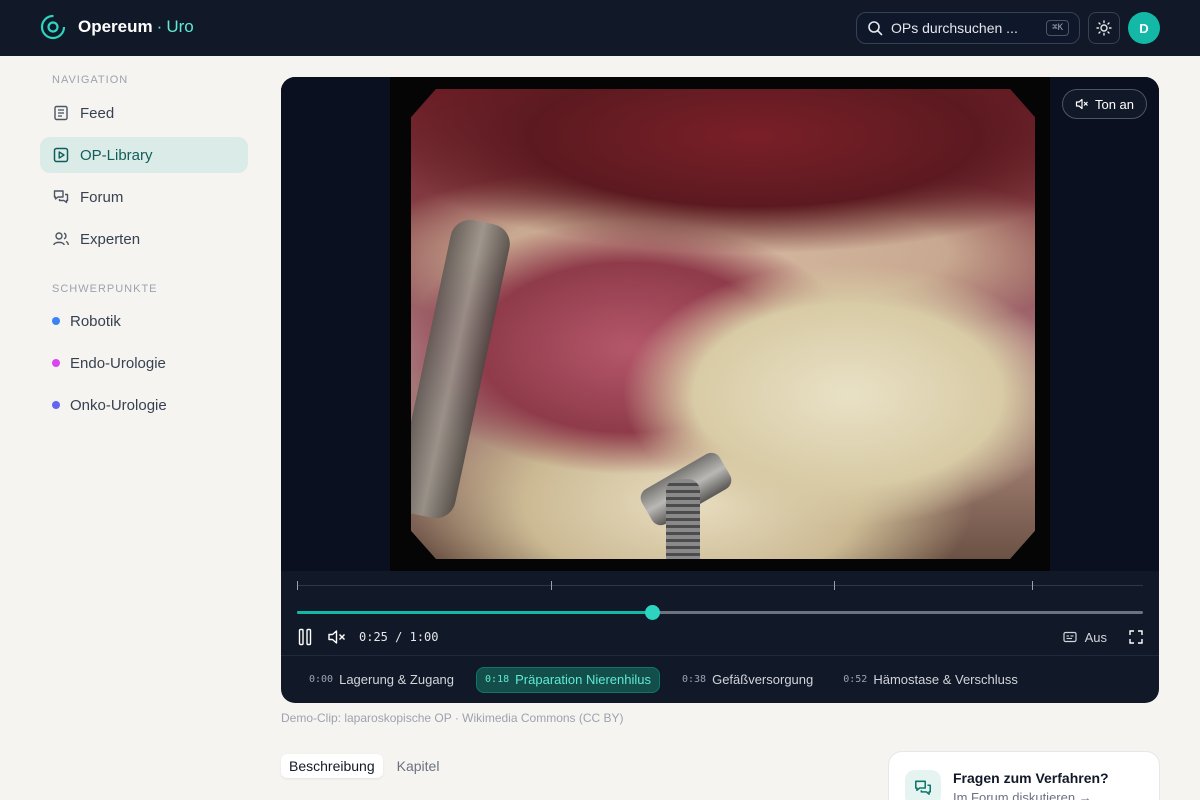 The image size is (1200, 800). What do you see at coordinates (462, 369) in the screenshot?
I see `laparoscopic-instrument` at bounding box center [462, 369].